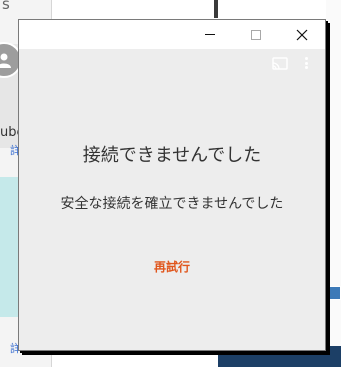  What do you see at coordinates (9, 247) in the screenshot?
I see `background-thumbnail` at bounding box center [9, 247].